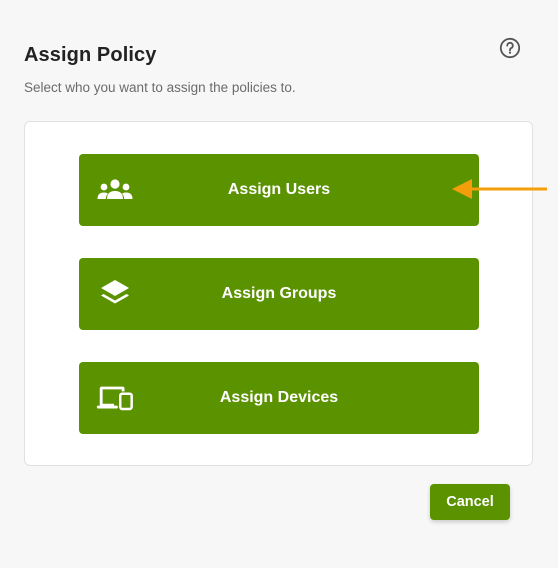 The width and height of the screenshot is (558, 568). I want to click on assign-devices-label: Assign Devices, so click(279, 397).